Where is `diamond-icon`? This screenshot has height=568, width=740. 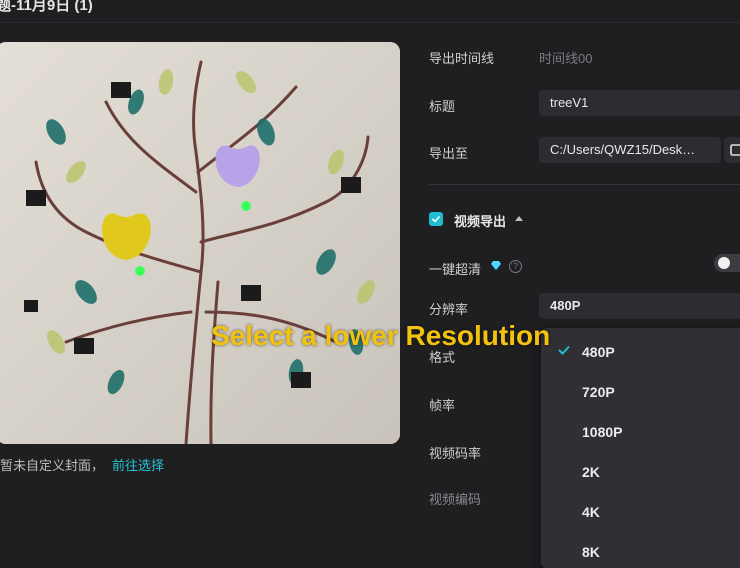 diamond-icon is located at coordinates (496, 265).